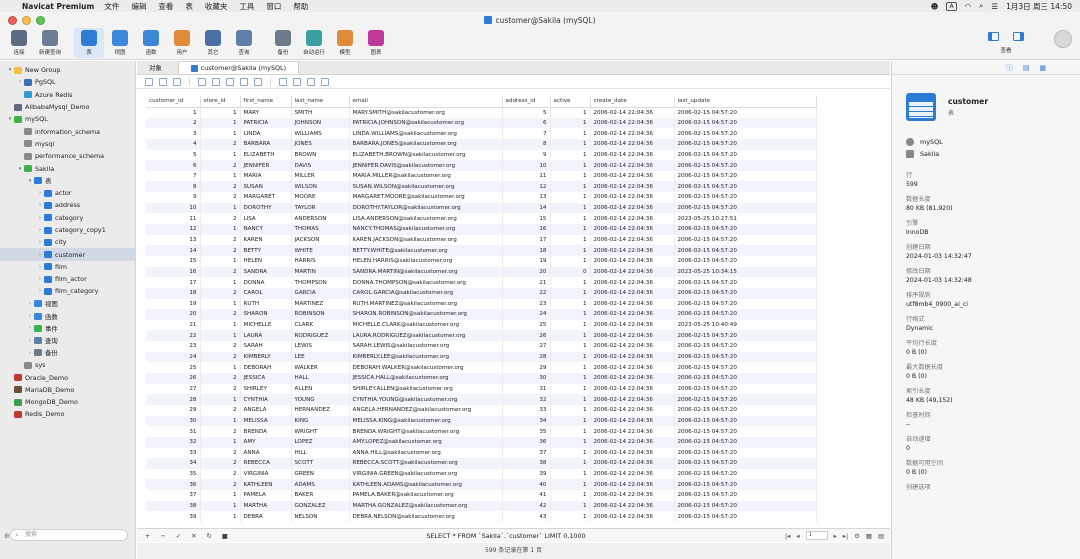 The width and height of the screenshot is (1080, 559). I want to click on cell-first-name: MICHELLE, so click(266, 325).